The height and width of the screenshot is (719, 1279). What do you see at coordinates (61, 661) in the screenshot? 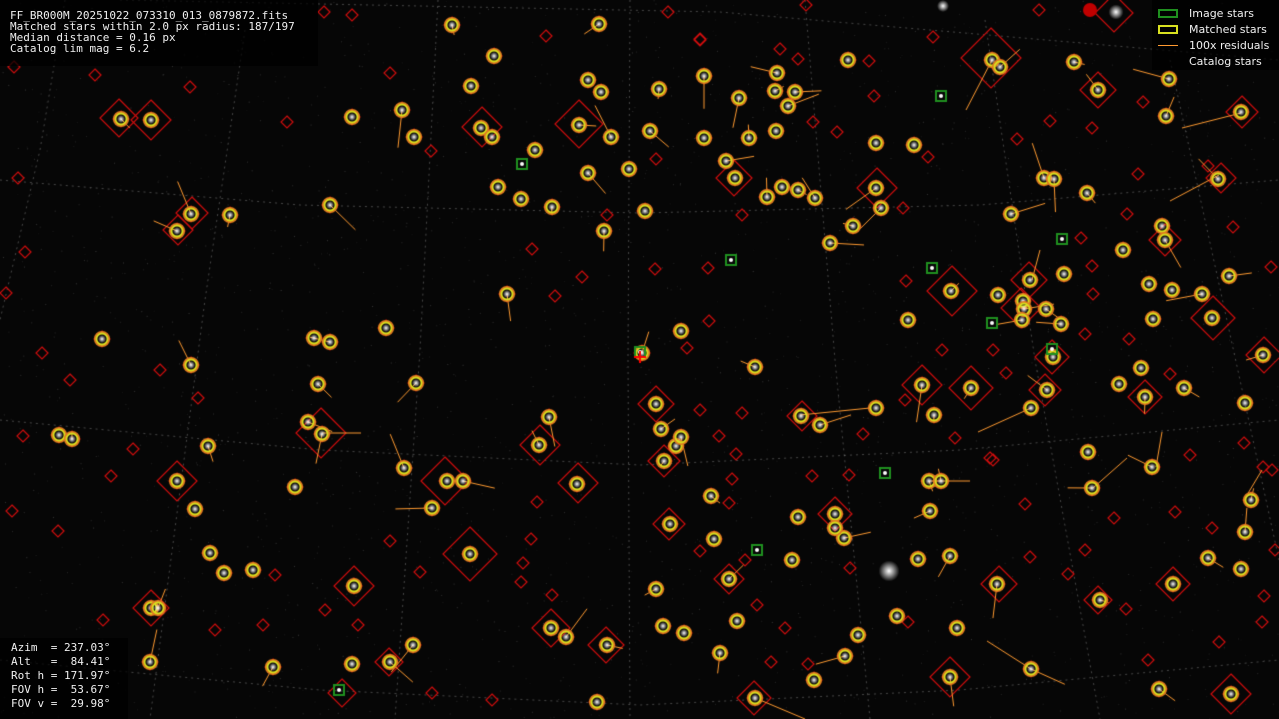
I see `altitude-readout: Alt = 84.41°` at bounding box center [61, 661].